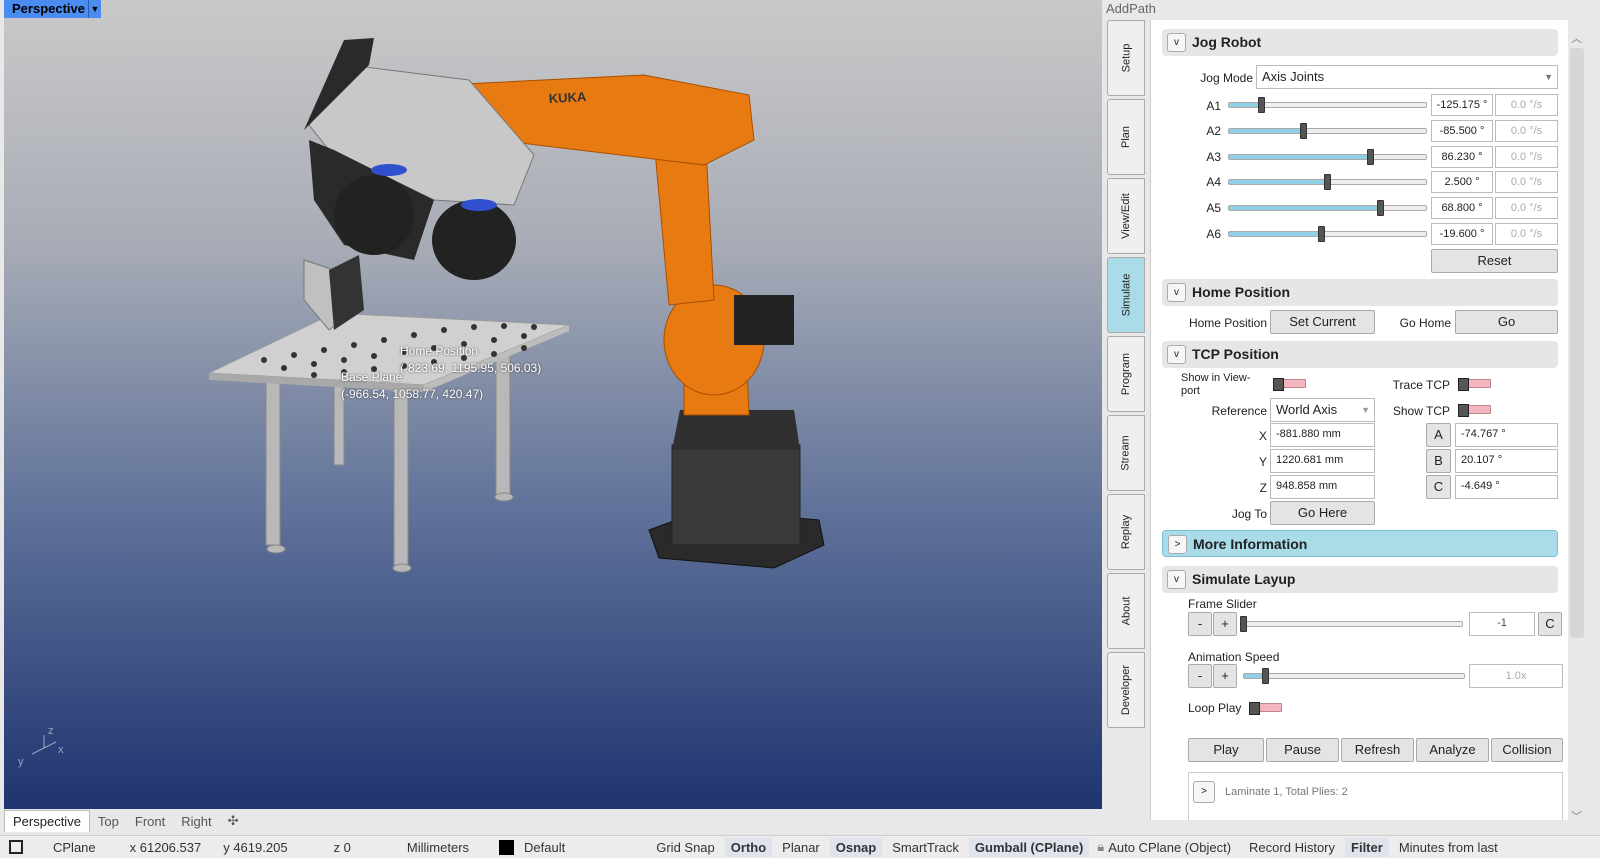 Image resolution: width=1600 pixels, height=858 pixels. Describe the element at coordinates (1226, 750) in the screenshot. I see `play-button: Play` at that location.